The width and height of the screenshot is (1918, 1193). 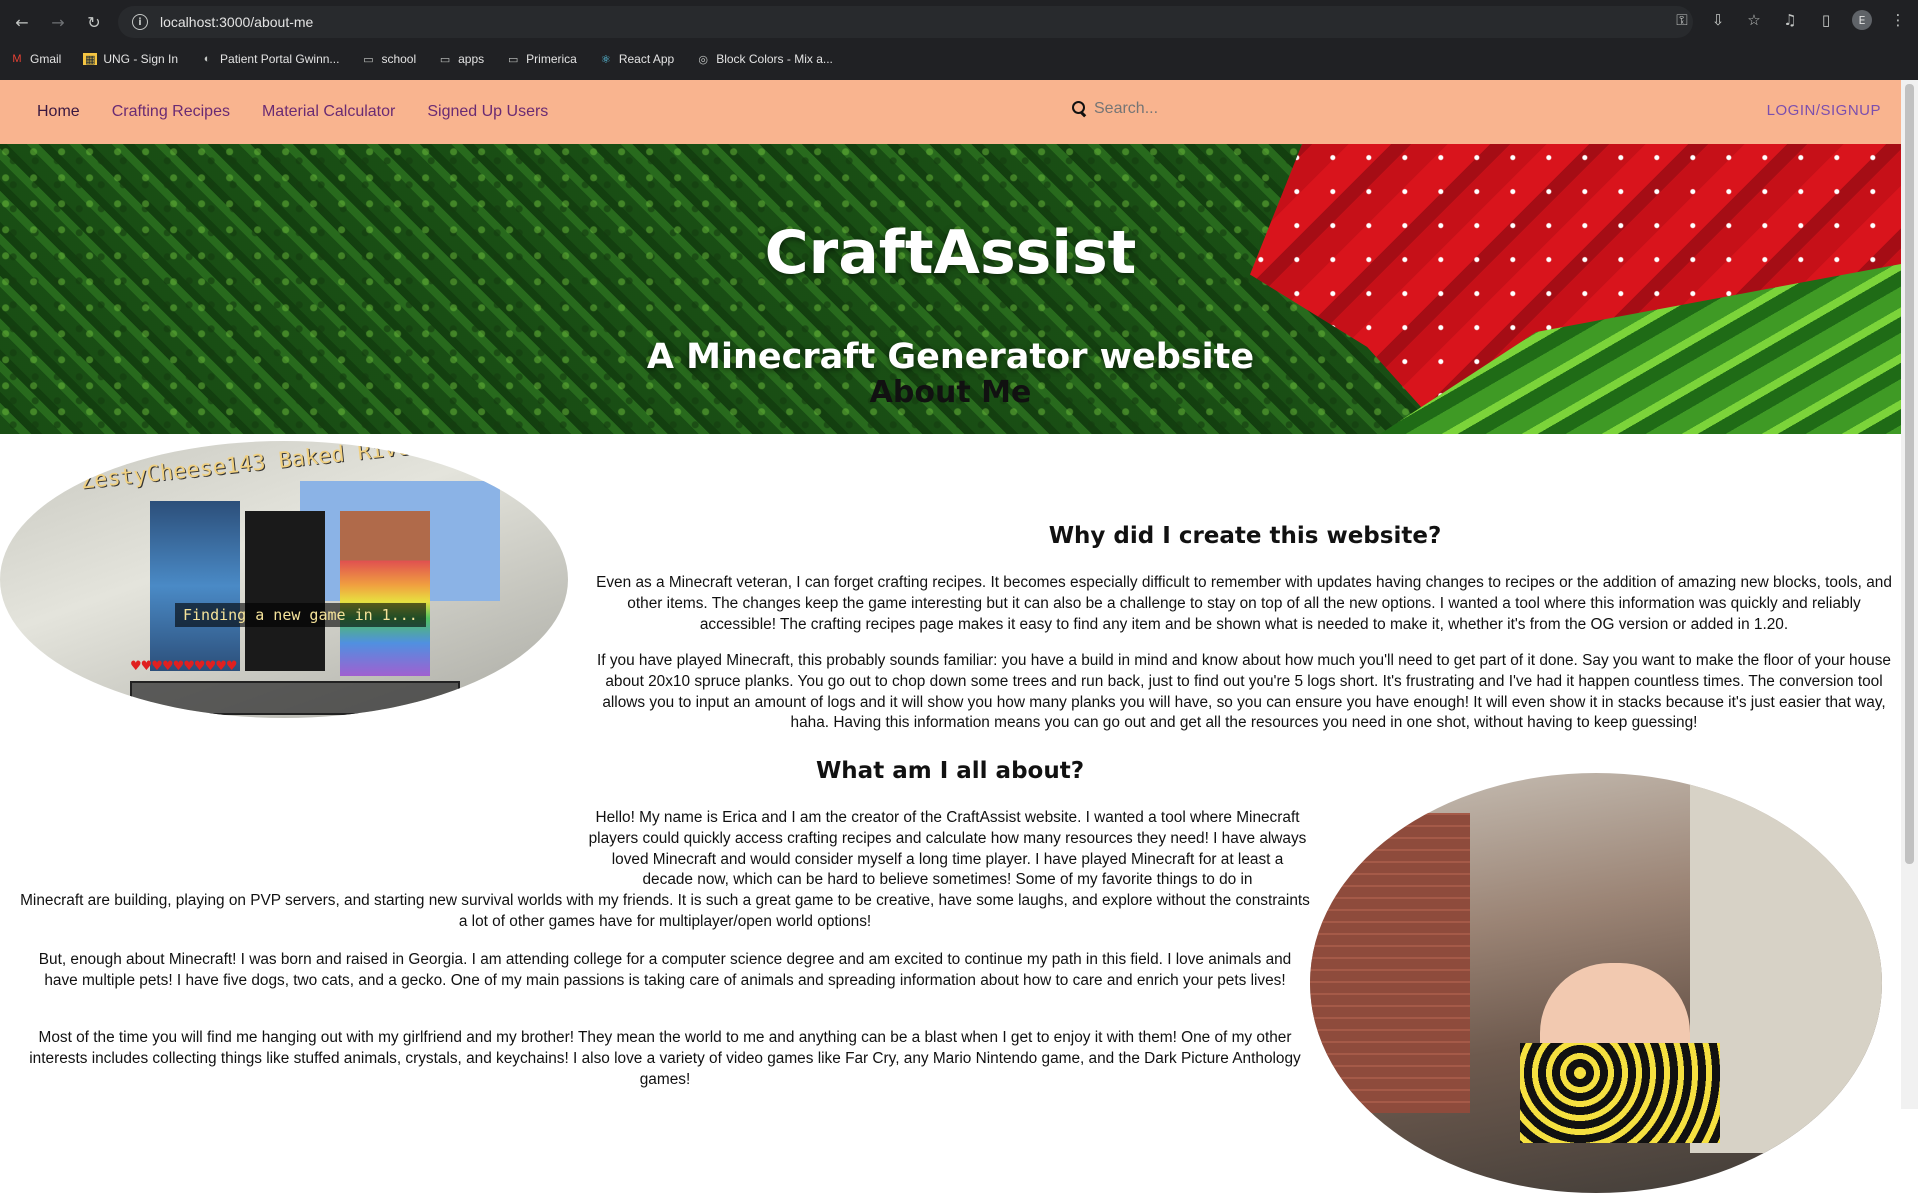 I want to click on star-icon: ☆, so click(x=1754, y=20).